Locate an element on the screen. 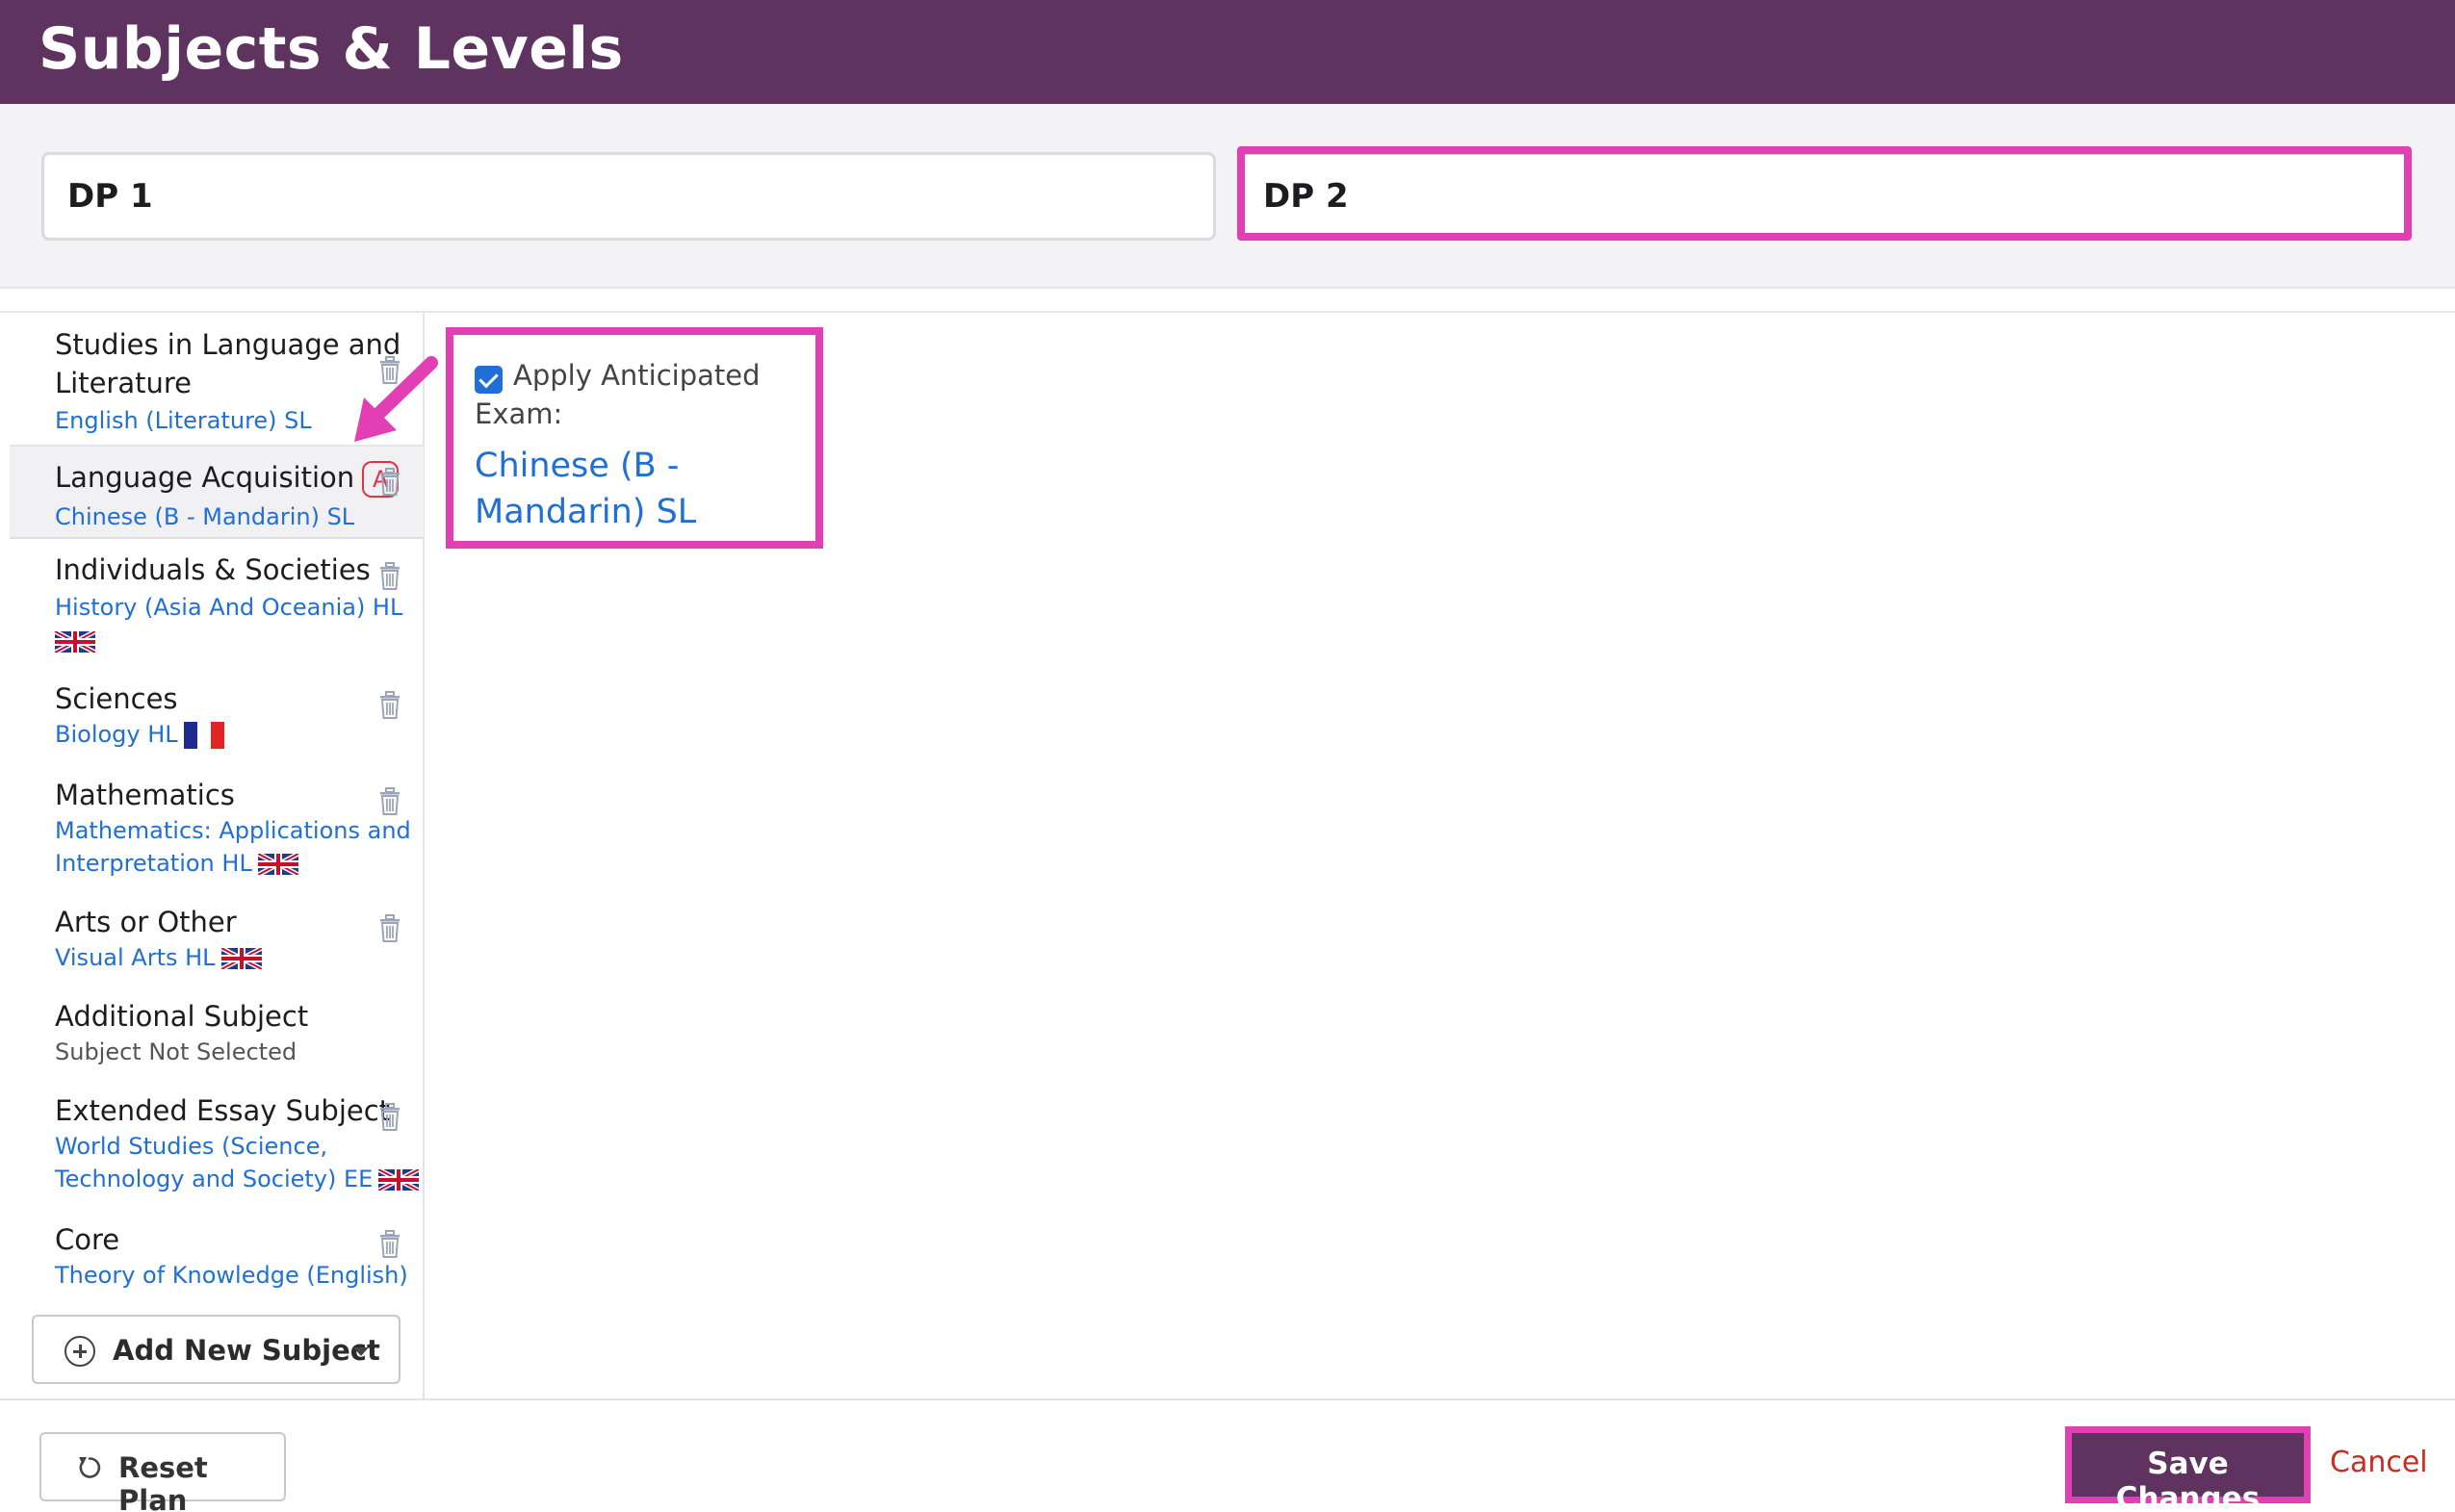 Image resolution: width=2455 pixels, height=1512 pixels. caret-down-icon is located at coordinates (361, 1351).